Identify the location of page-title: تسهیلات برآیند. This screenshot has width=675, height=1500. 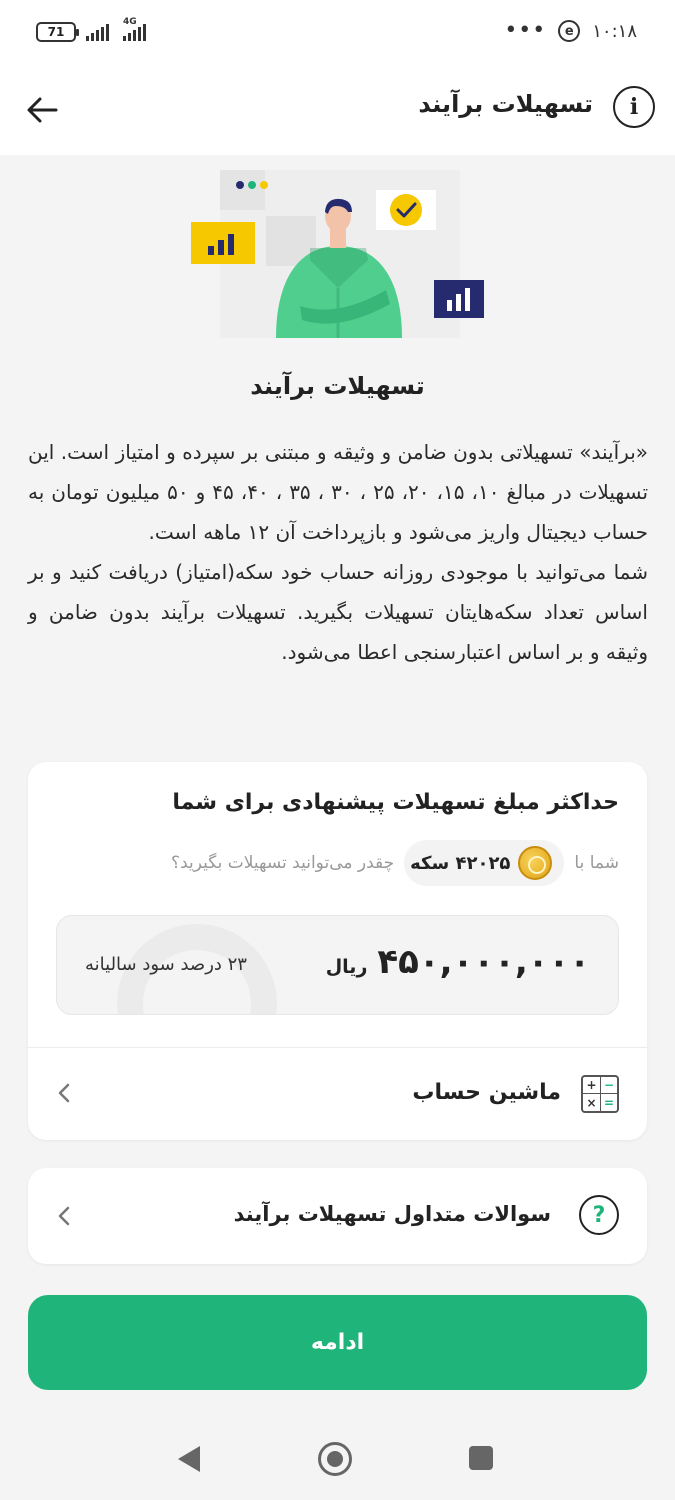
(505, 104).